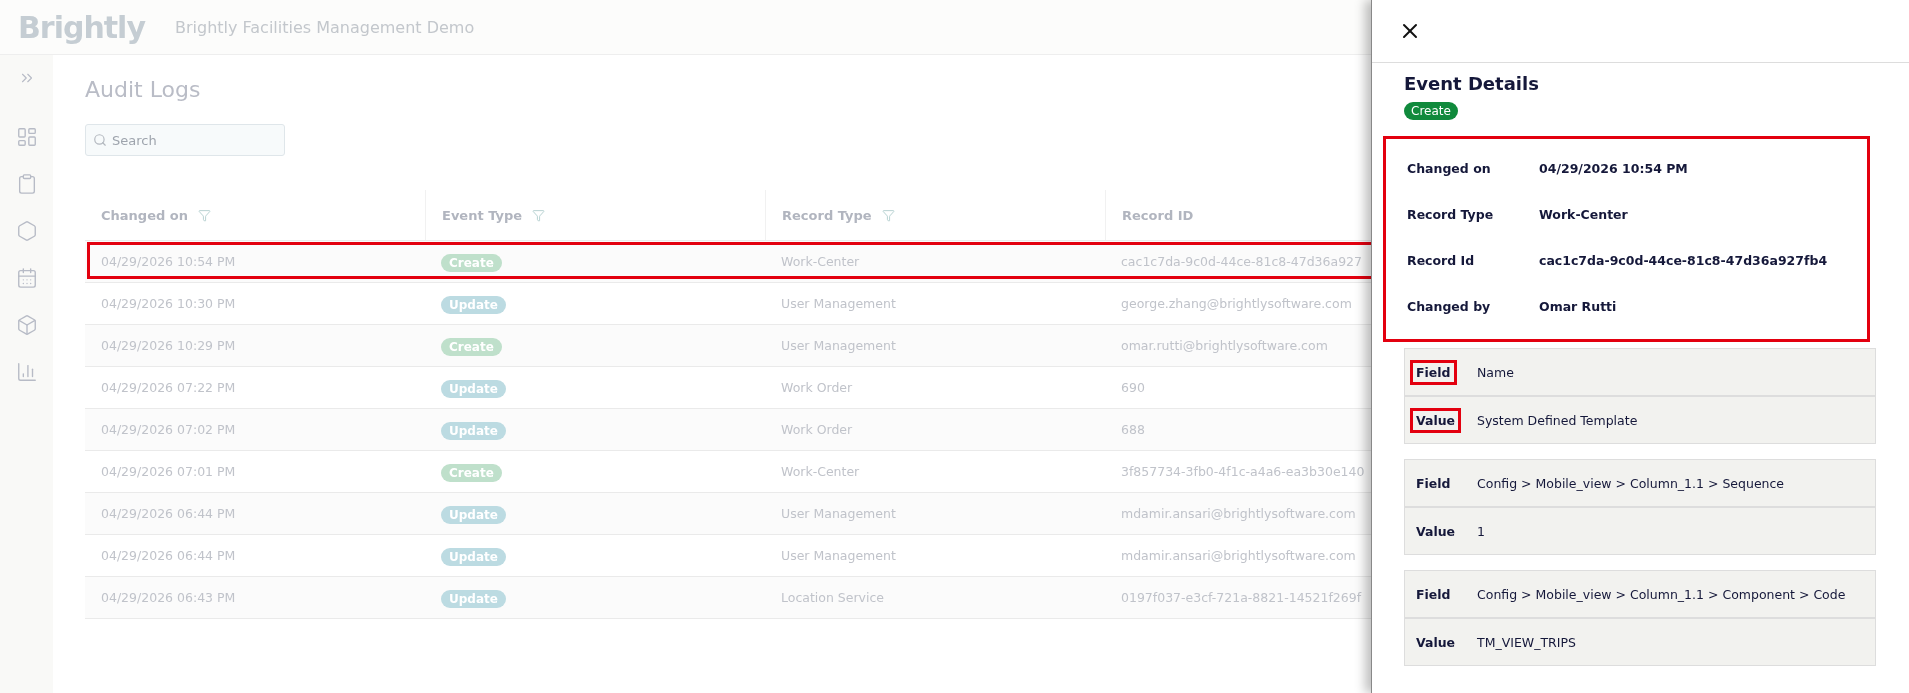  What do you see at coordinates (168, 345) in the screenshot?
I see `table-cell-text: 04/29/2026 10:29 PM` at bounding box center [168, 345].